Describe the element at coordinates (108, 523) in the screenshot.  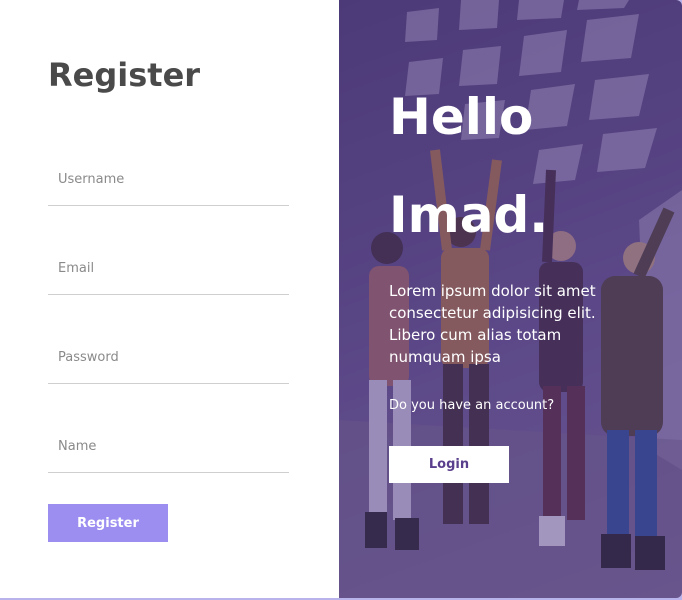
I see `register-button: Register` at that location.